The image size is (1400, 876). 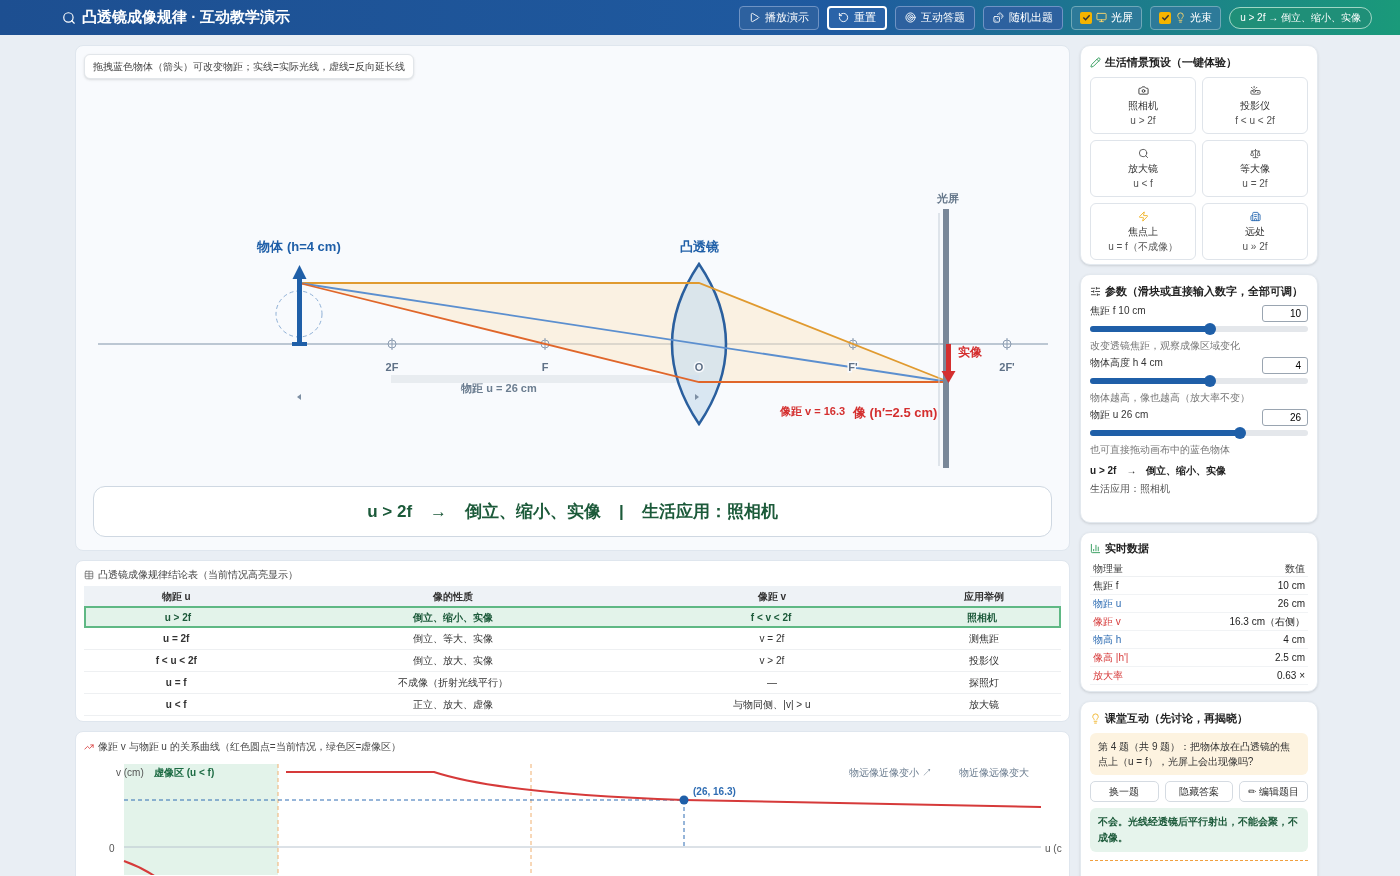 I want to click on object-distance-label: 物距 u = 26 cm, so click(x=499, y=388).